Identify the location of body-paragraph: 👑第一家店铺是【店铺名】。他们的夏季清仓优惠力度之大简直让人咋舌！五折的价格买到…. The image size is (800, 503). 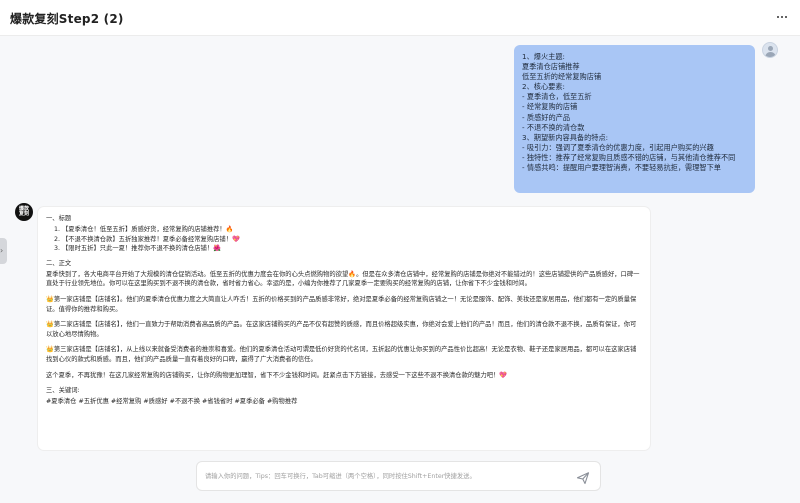
(341, 304).